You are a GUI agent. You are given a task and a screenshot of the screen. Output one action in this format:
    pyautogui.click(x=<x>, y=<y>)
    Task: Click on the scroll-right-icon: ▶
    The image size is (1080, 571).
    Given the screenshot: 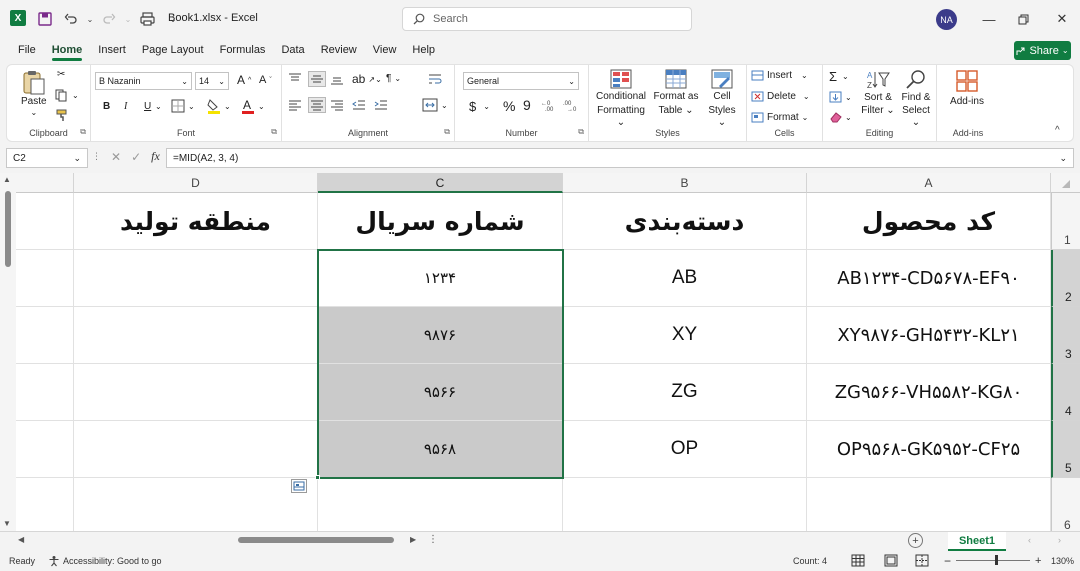 What is the action you would take?
    pyautogui.click(x=413, y=539)
    